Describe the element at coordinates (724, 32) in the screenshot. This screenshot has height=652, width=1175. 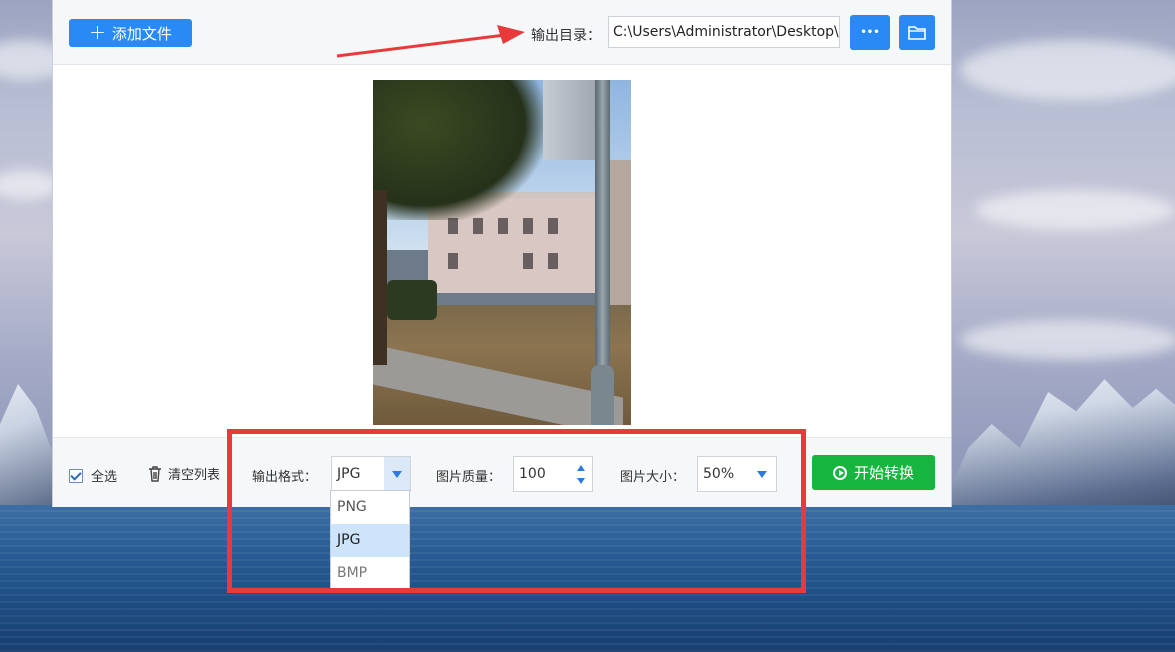
I see `output-dir-field: C:\Users\Administrator\Desktop\` at that location.